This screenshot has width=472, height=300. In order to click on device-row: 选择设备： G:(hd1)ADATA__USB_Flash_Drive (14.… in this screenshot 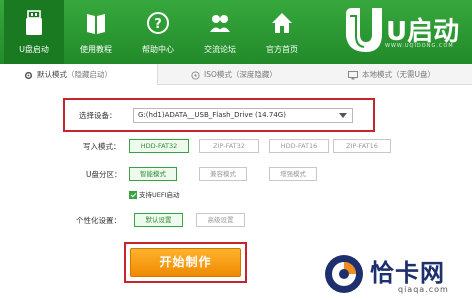, I will do `click(219, 115)`.